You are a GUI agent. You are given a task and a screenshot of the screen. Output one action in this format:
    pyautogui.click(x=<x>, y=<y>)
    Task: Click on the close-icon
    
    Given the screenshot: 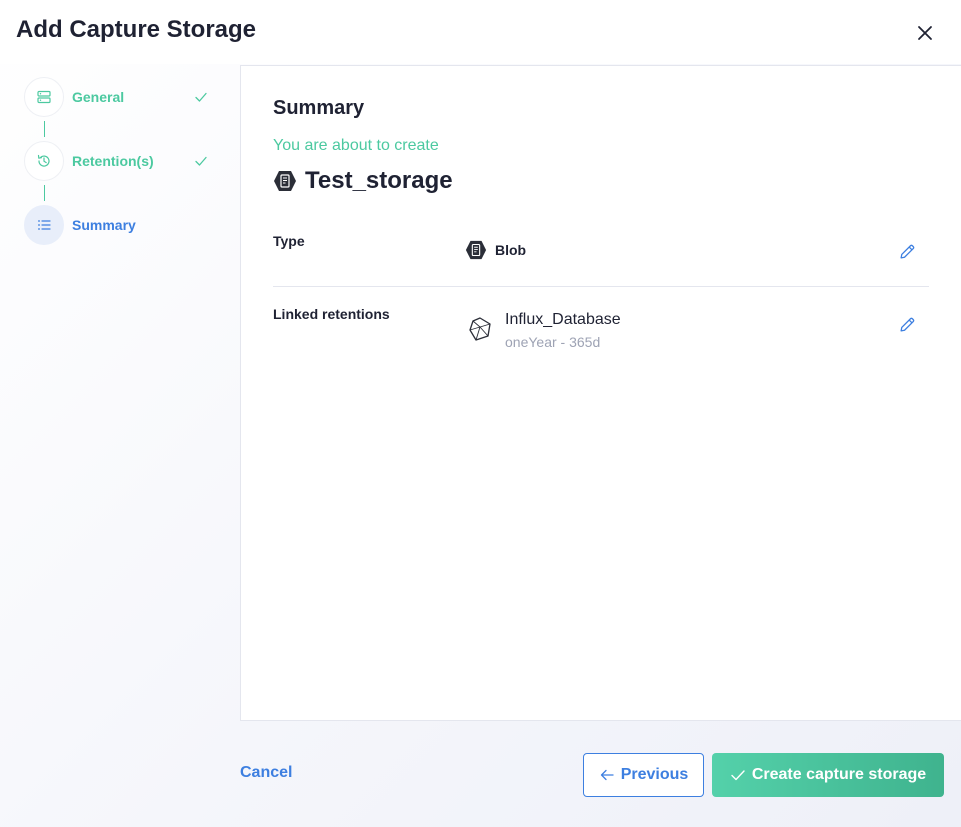 What is the action you would take?
    pyautogui.click(x=925, y=33)
    